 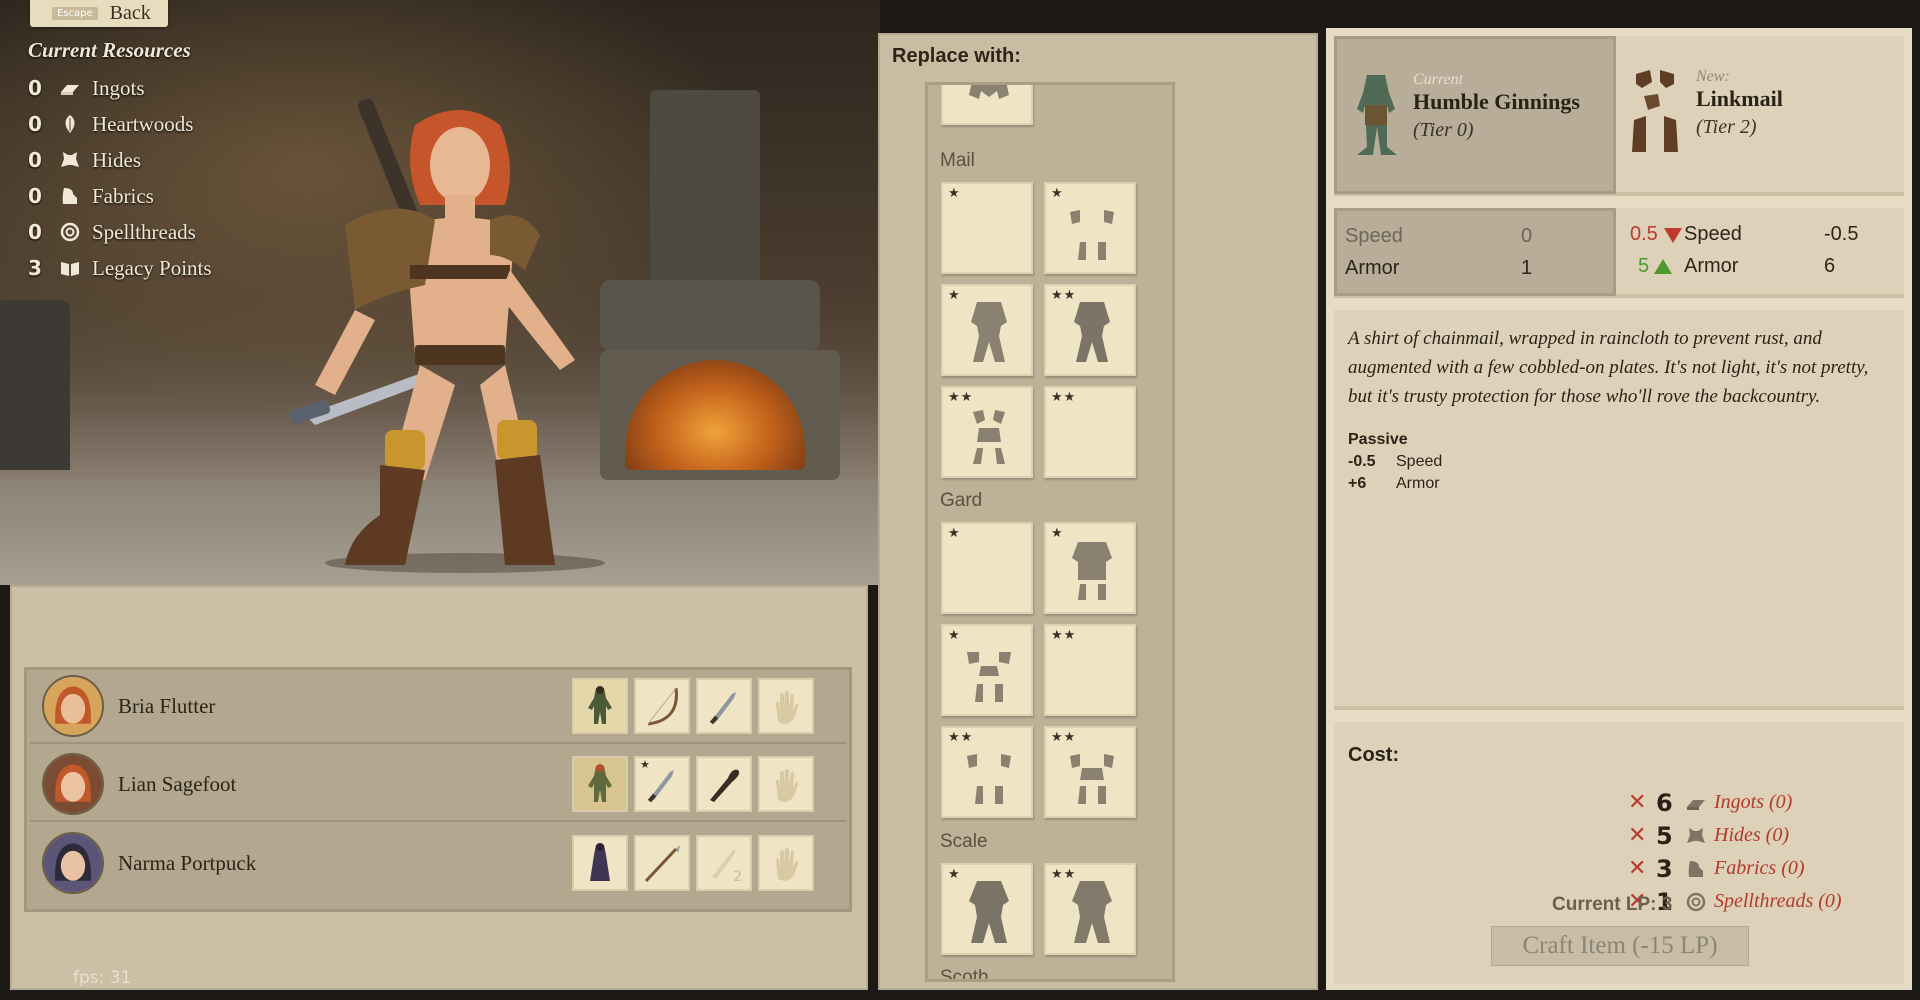 What do you see at coordinates (187, 862) in the screenshot?
I see `member-name: Narma Portpuck` at bounding box center [187, 862].